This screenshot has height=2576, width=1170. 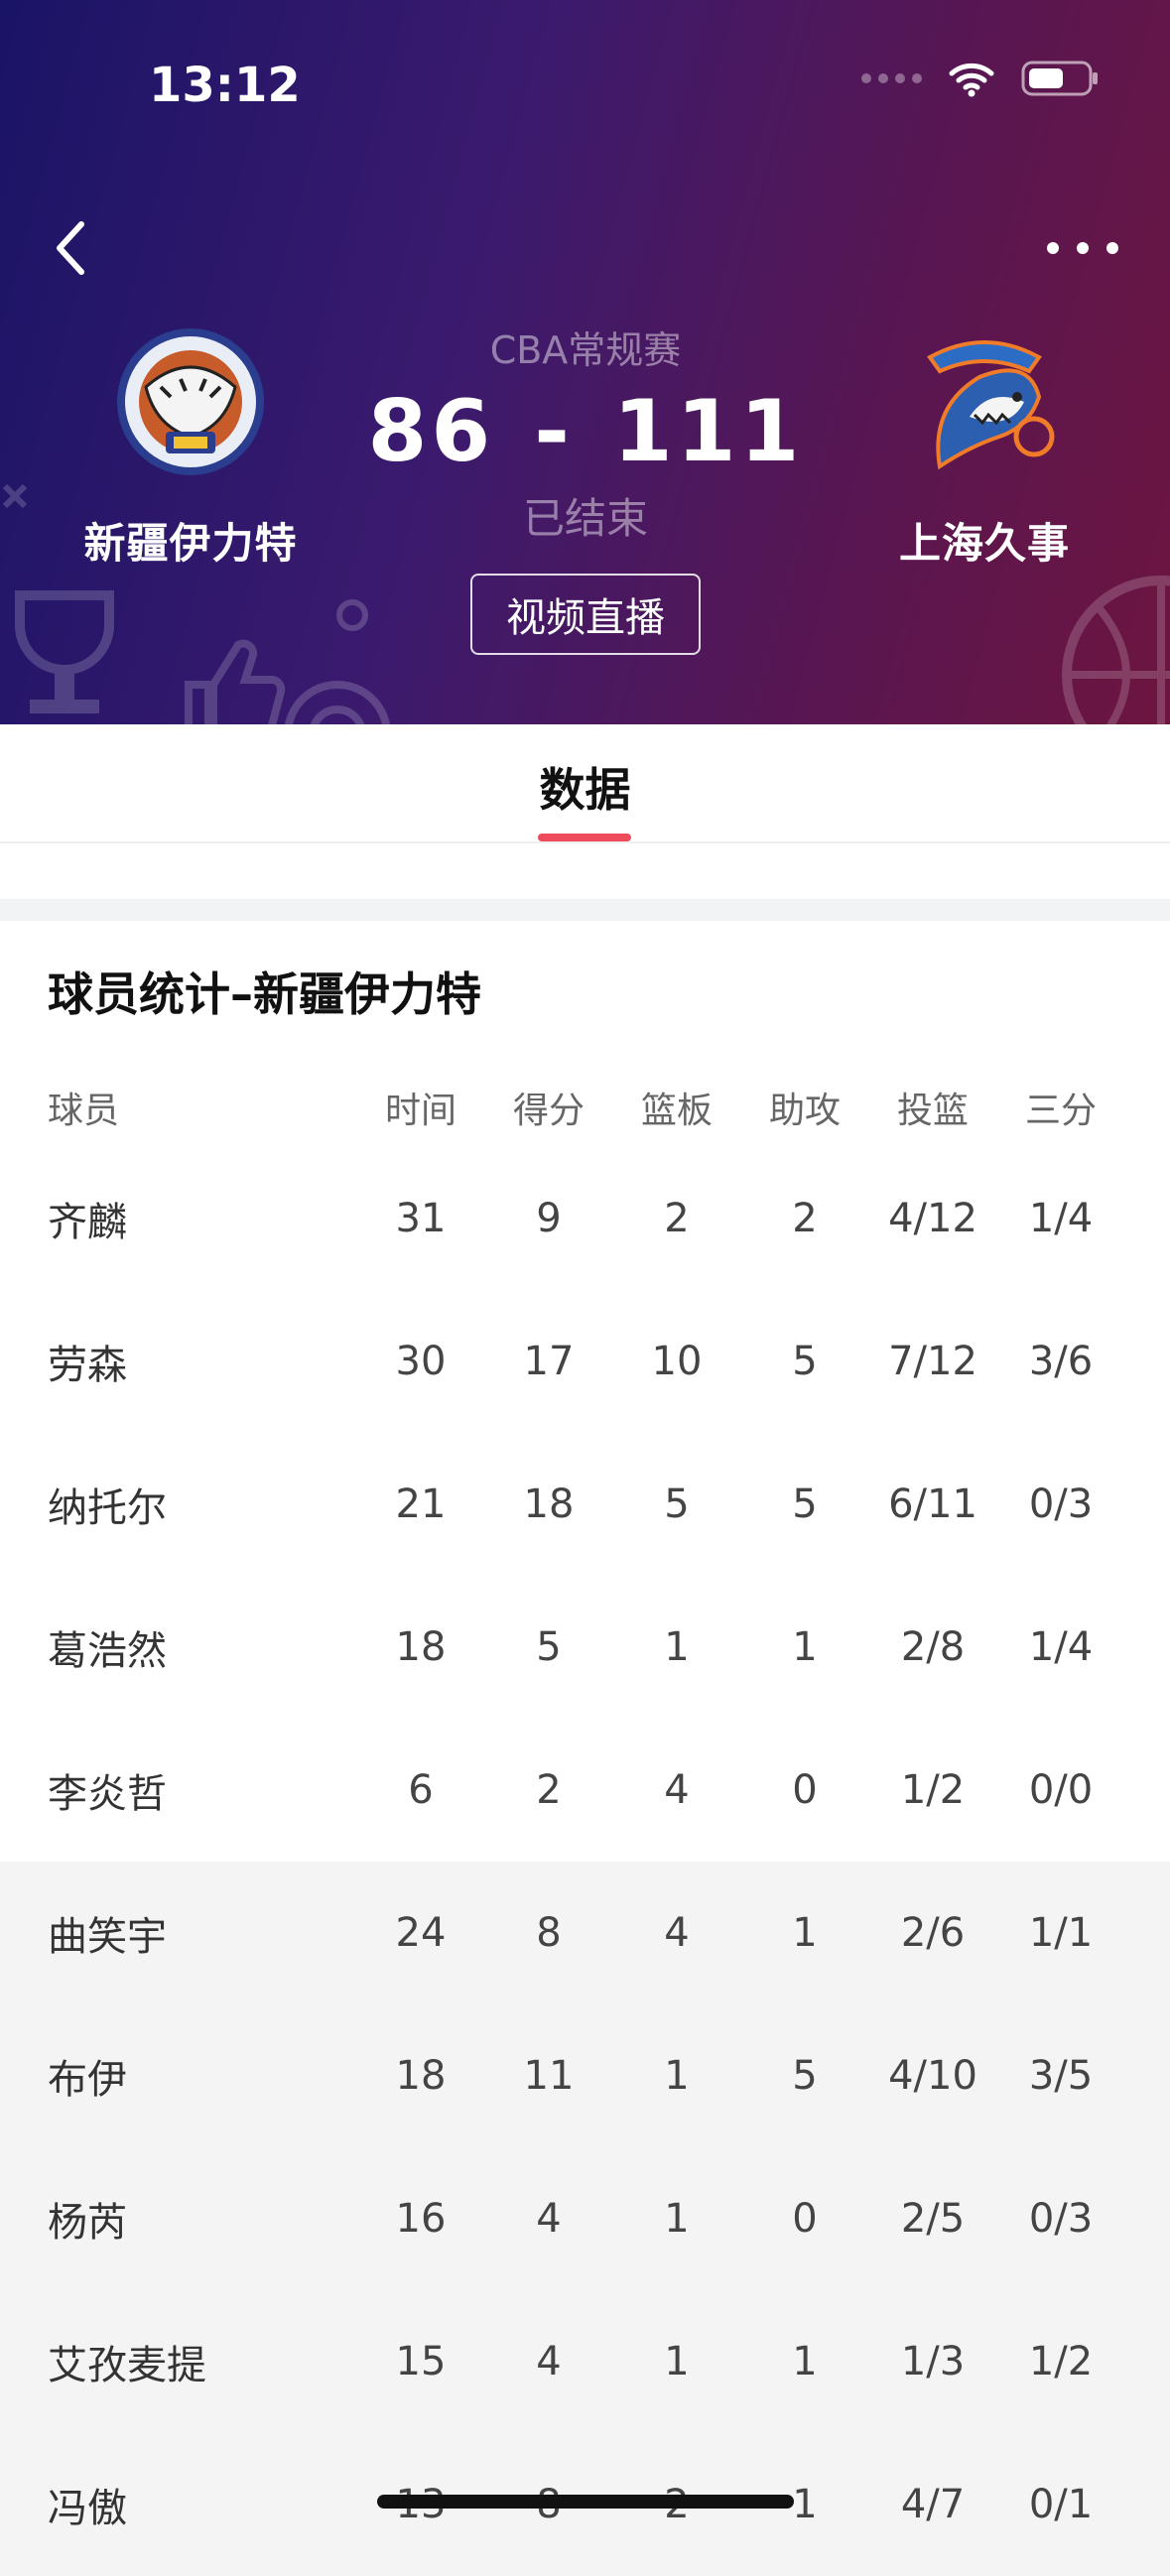 I want to click on player-name: 齐麟, so click(x=196, y=1218).